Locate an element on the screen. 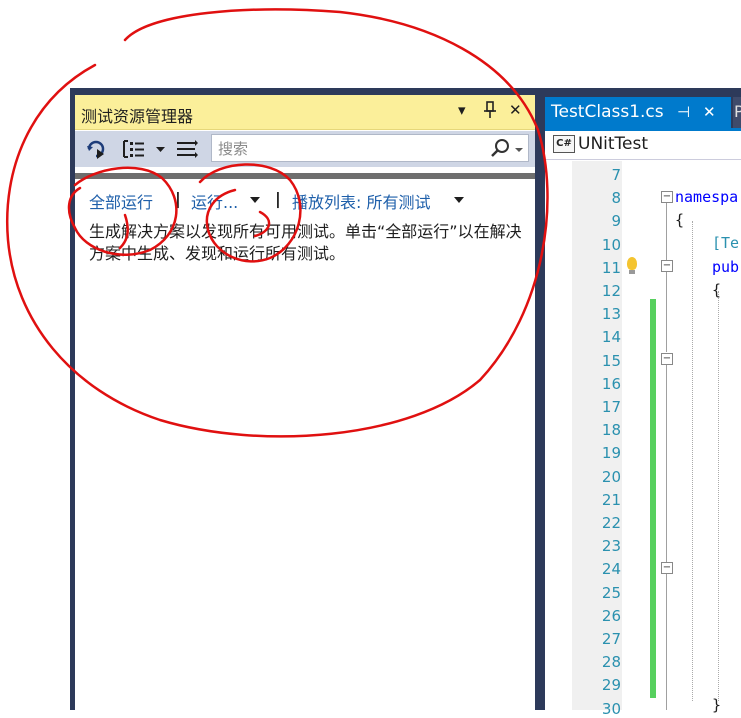 The width and height of the screenshot is (741, 718). playlist-icon is located at coordinates (187, 149).